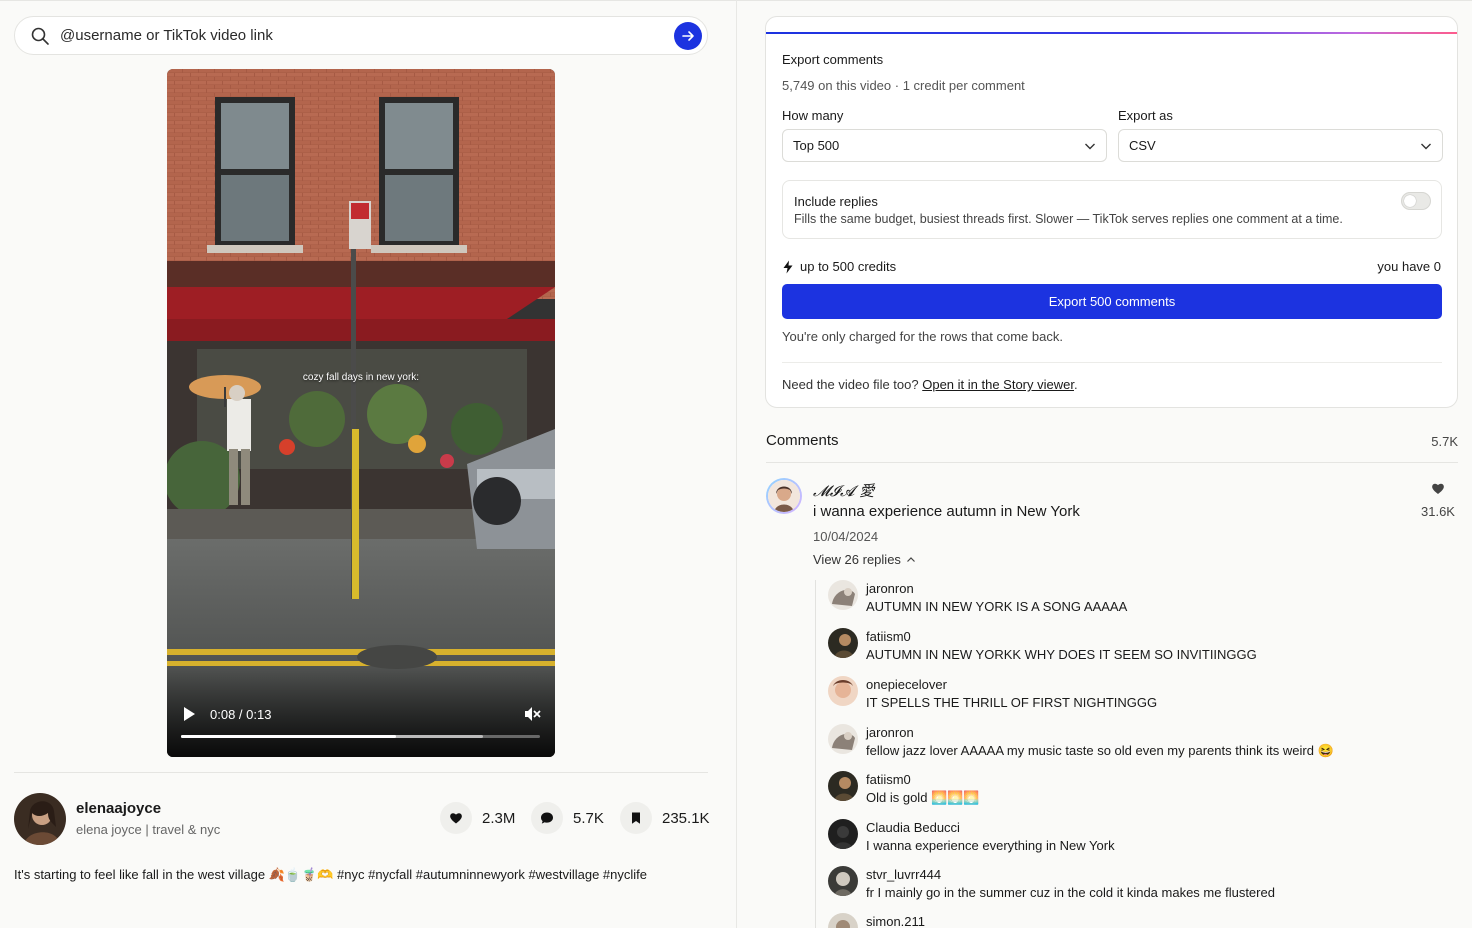  Describe the element at coordinates (736, 464) in the screenshot. I see `pane-divider` at that location.